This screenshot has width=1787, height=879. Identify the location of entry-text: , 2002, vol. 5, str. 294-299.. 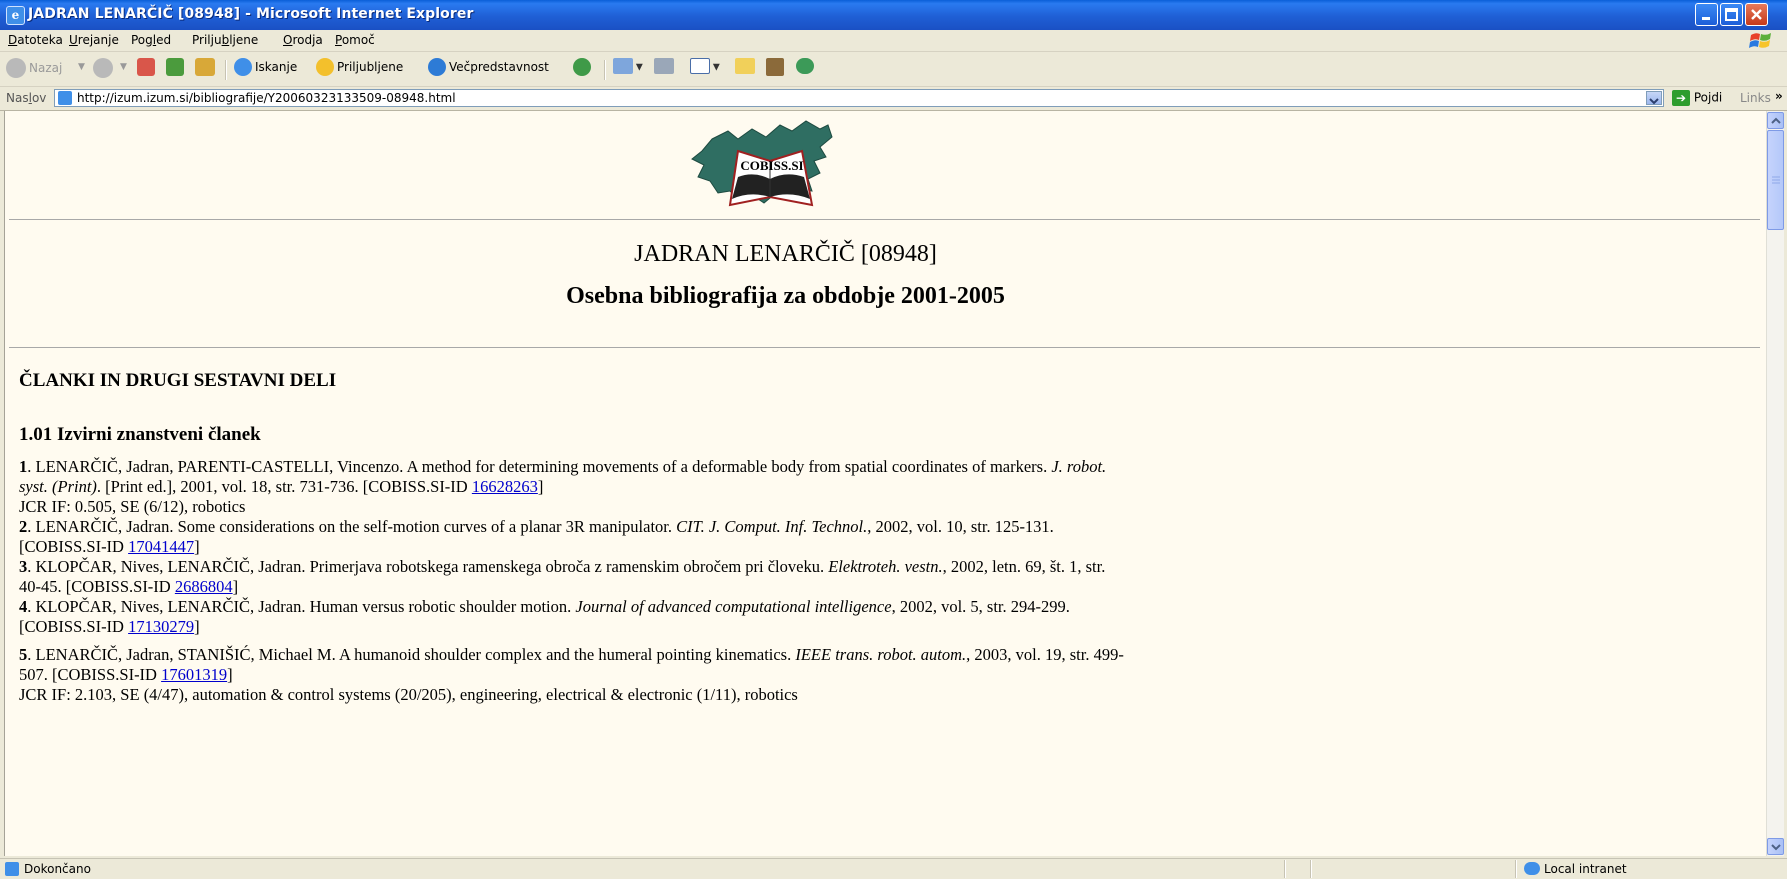
(980, 606).